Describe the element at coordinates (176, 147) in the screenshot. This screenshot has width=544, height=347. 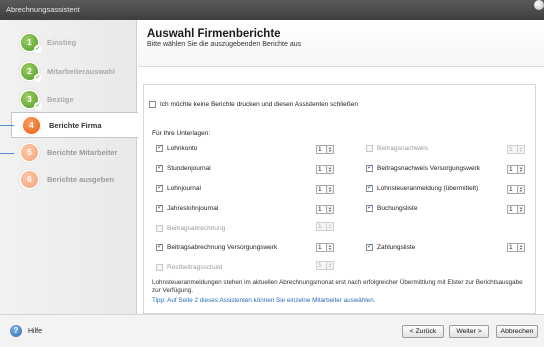
I see `report-checkbox-lohnkonto: Lohnkonto` at that location.